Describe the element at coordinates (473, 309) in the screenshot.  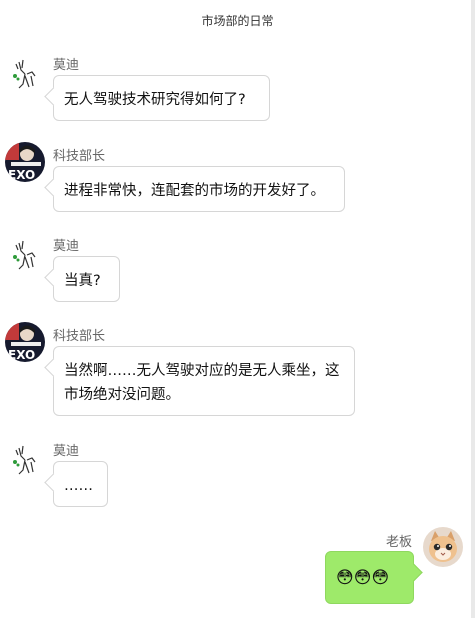
I see `scrollbar-track` at that location.